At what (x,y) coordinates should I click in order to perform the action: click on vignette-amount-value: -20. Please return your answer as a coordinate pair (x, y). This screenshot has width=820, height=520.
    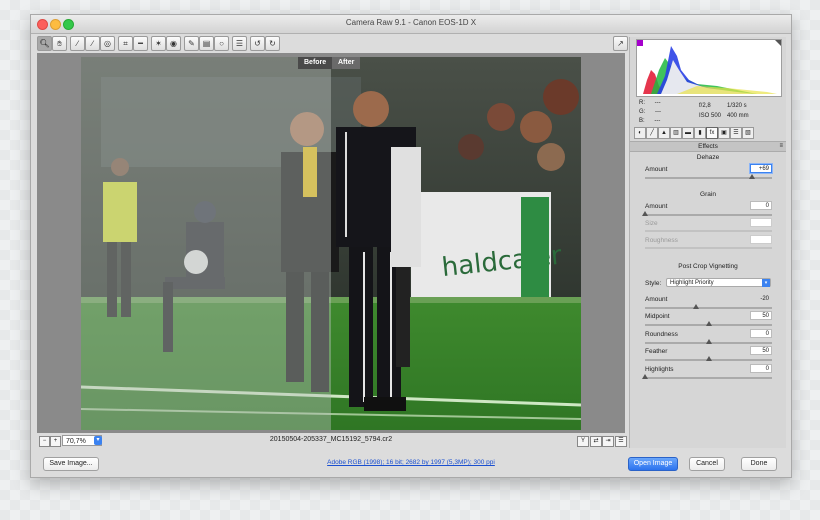
    Looking at the image, I should click on (761, 298).